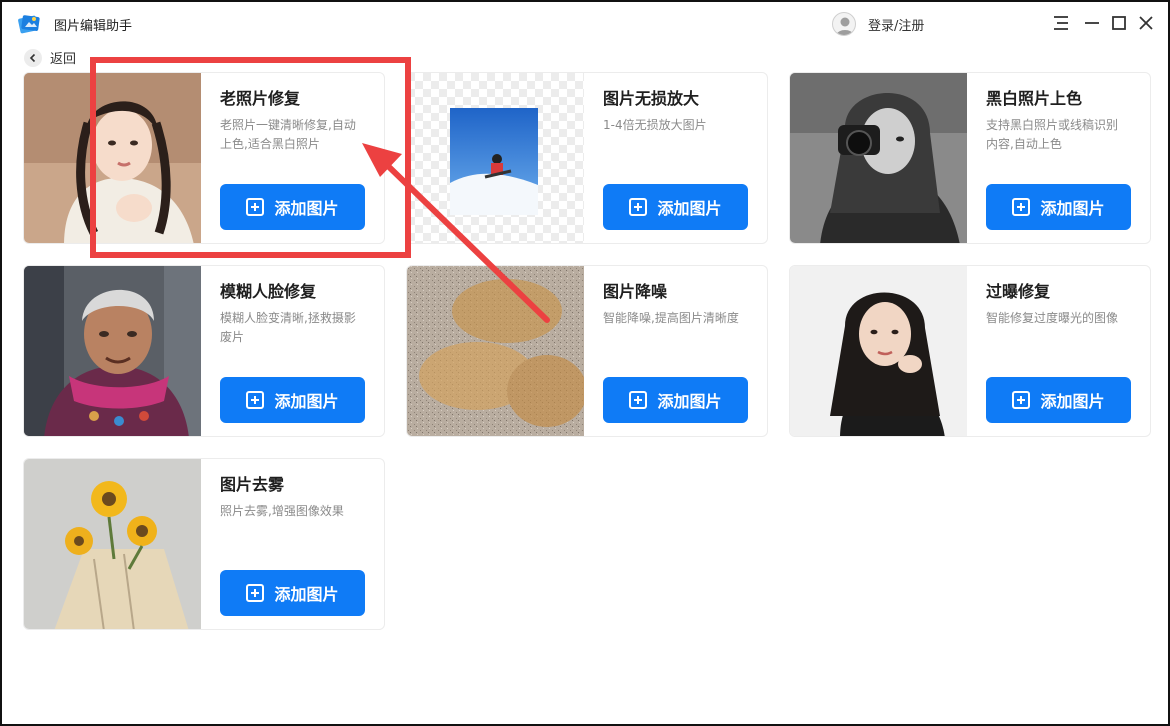  Describe the element at coordinates (970, 158) in the screenshot. I see `feature-card-colorize: 黑白照片上色 支持黑白照片或线稿识别内容,自动上色 添加图片` at that location.